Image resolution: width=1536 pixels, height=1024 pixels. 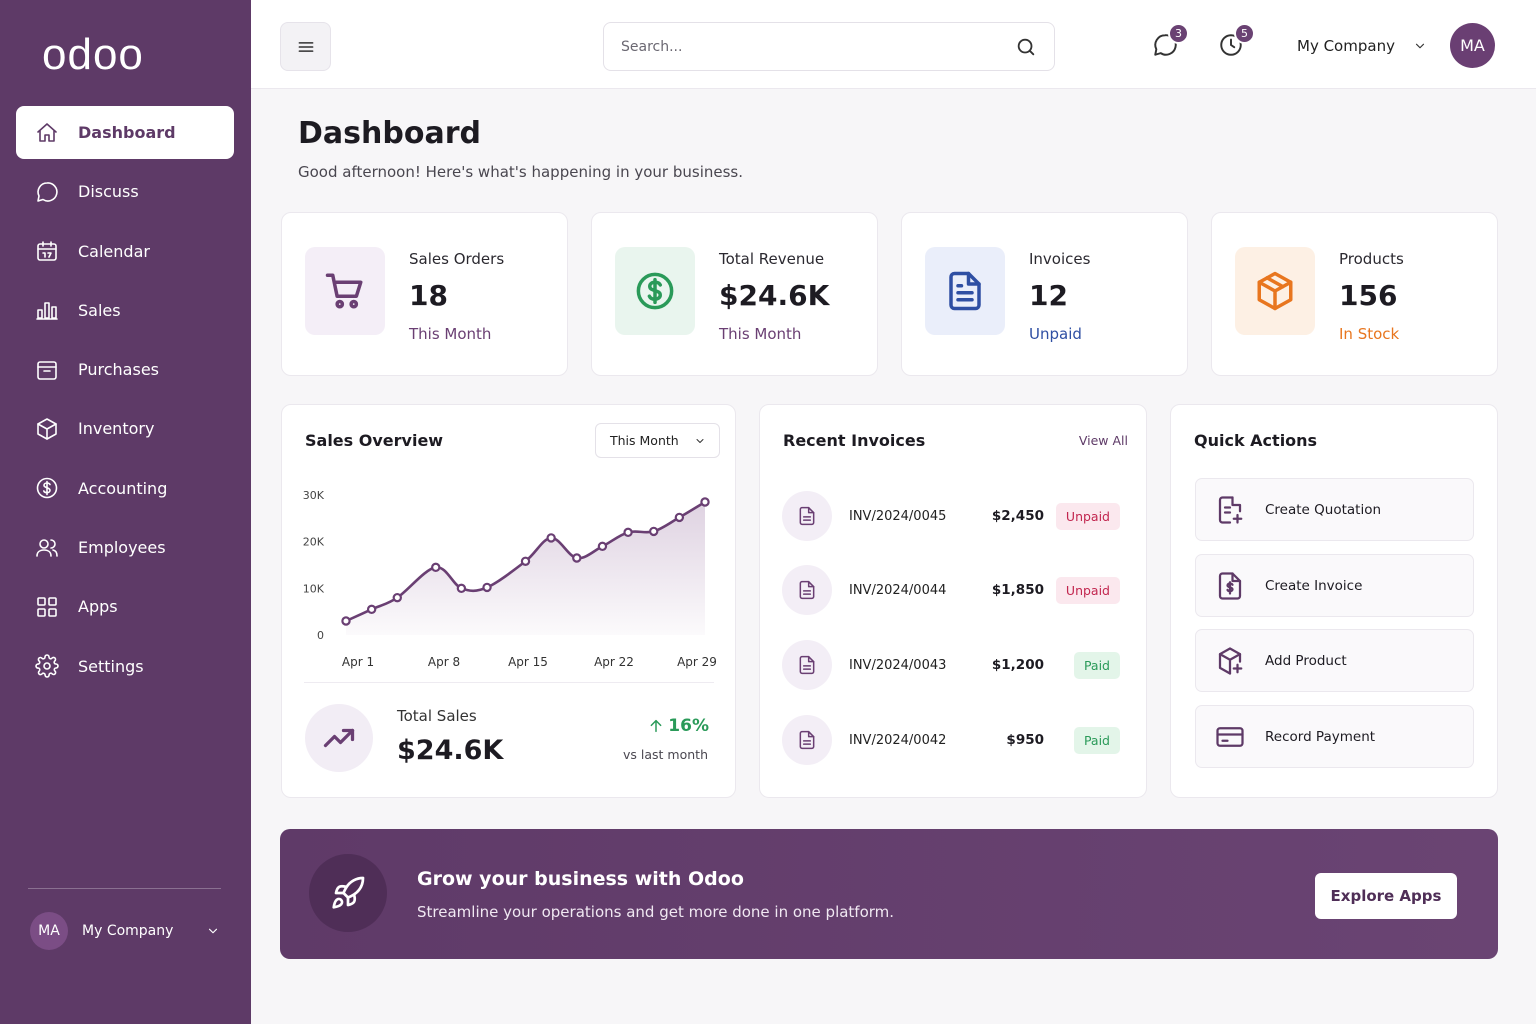 I want to click on action-label: Create Invoice, so click(x=1314, y=585).